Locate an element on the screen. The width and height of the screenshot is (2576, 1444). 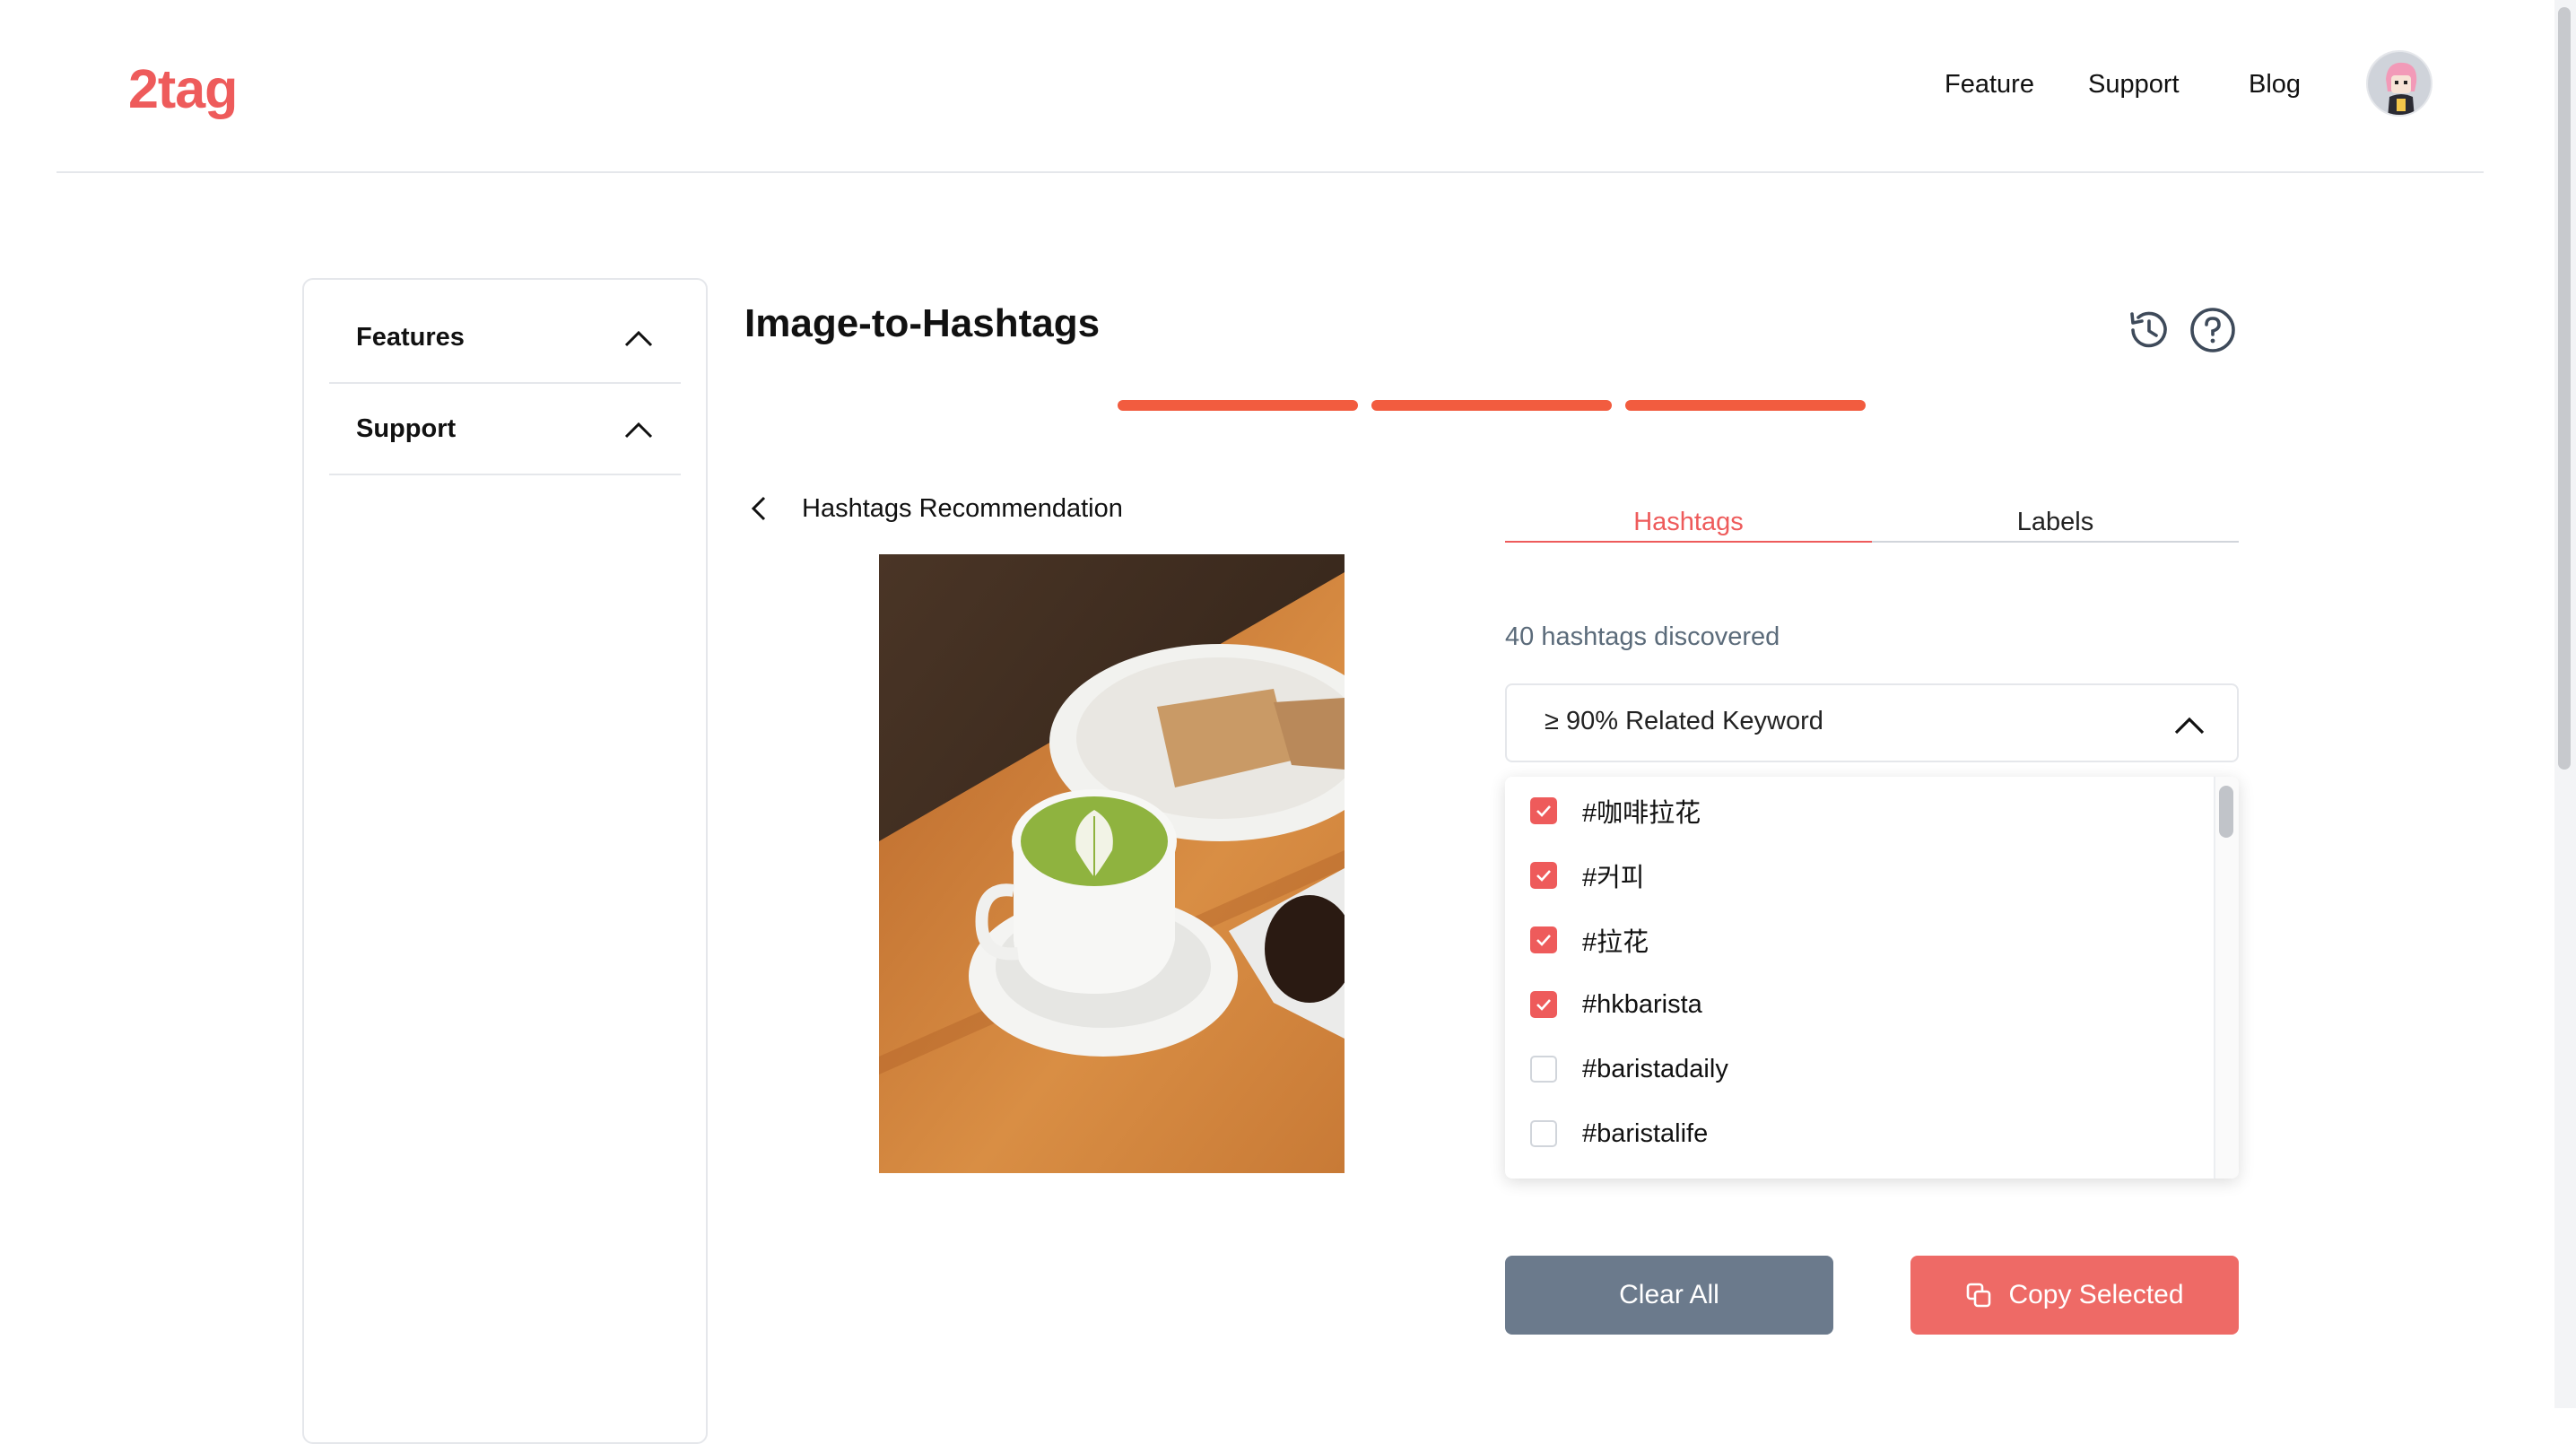
hashtag-item: #baristalife is located at coordinates (1619, 1133).